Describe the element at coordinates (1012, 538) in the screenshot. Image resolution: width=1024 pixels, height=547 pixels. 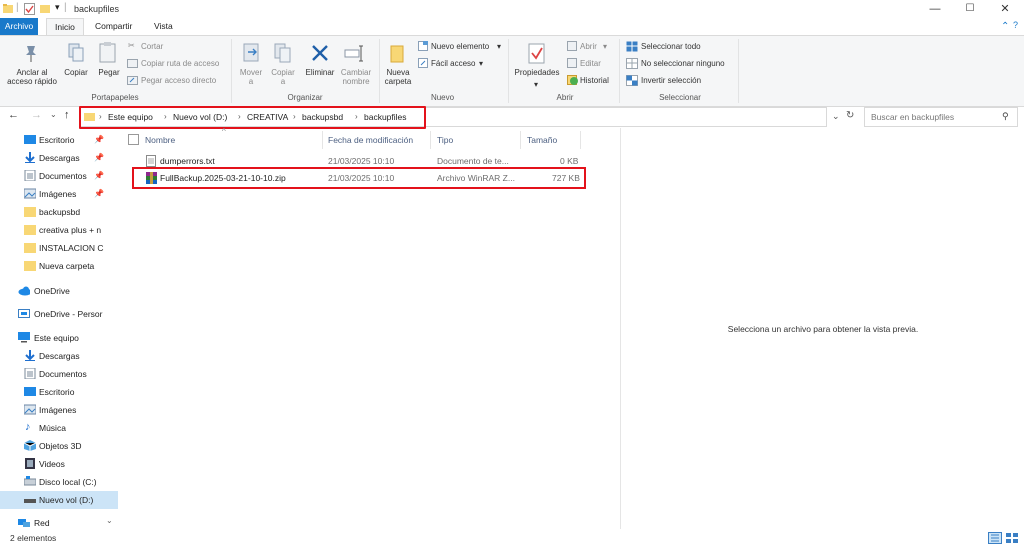
I see `large-icons-view-icon` at that location.